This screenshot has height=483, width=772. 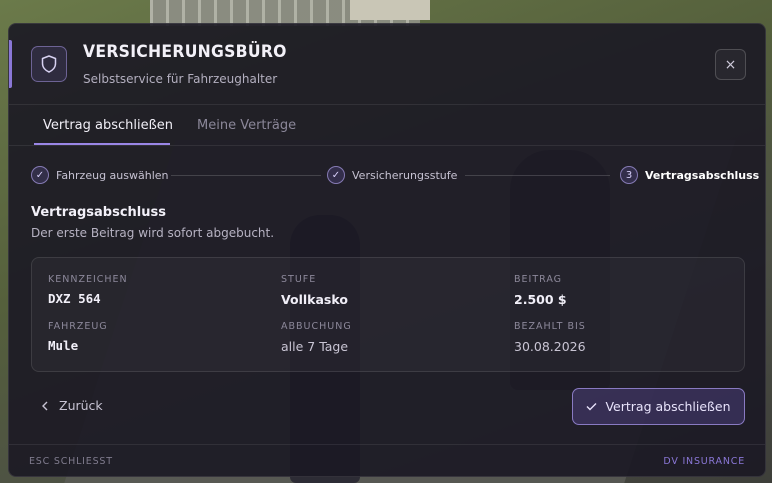 I want to click on fee-value: 2.500 $, so click(x=540, y=299).